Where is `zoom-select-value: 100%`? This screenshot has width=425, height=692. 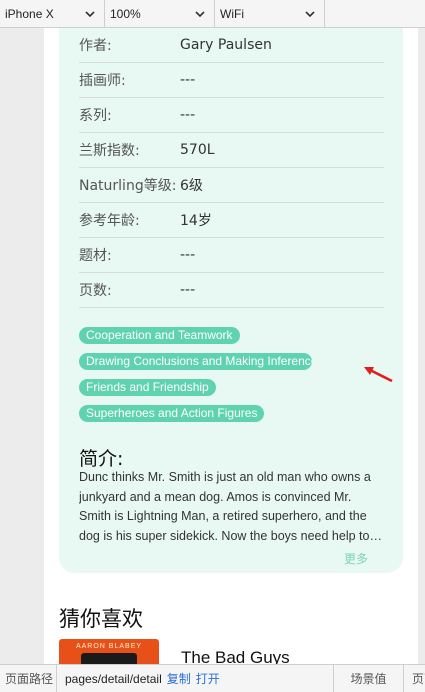 zoom-select-value: 100% is located at coordinates (125, 14).